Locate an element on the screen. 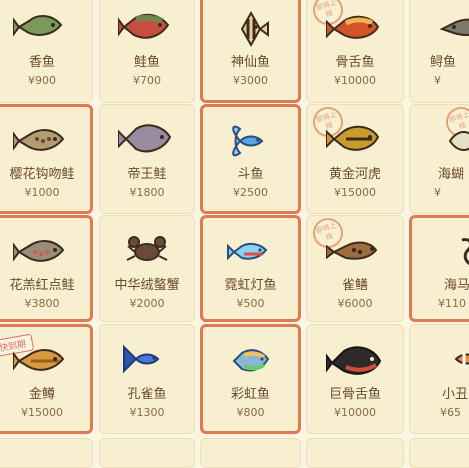 This screenshot has width=469, height=468. angelfish-icon is located at coordinates (251, 29).